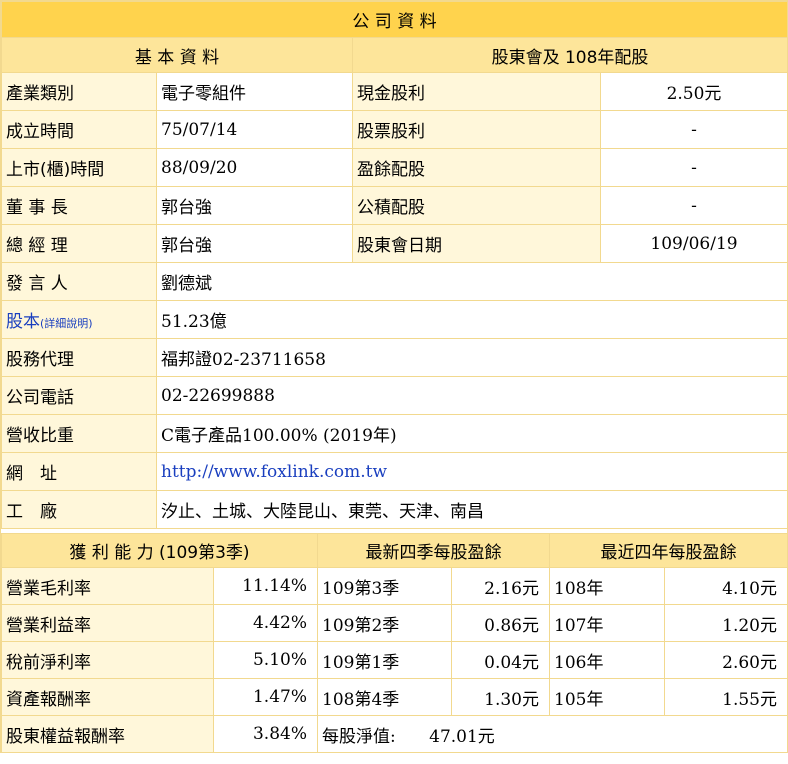 The image size is (788, 764). Describe the element at coordinates (107, 623) in the screenshot. I see `operating-margin-label: 營業利益率` at that location.